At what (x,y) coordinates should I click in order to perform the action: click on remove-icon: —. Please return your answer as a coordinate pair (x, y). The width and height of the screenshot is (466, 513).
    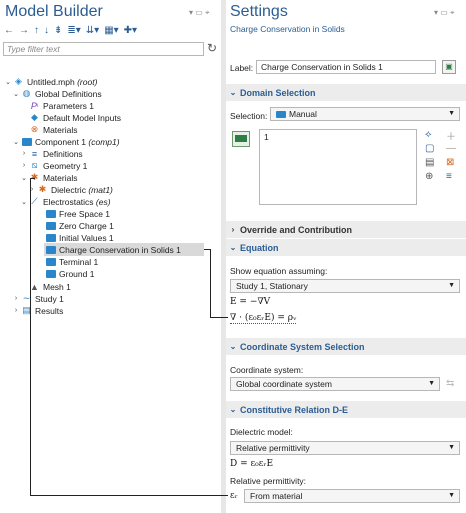
    Looking at the image, I should click on (451, 148).